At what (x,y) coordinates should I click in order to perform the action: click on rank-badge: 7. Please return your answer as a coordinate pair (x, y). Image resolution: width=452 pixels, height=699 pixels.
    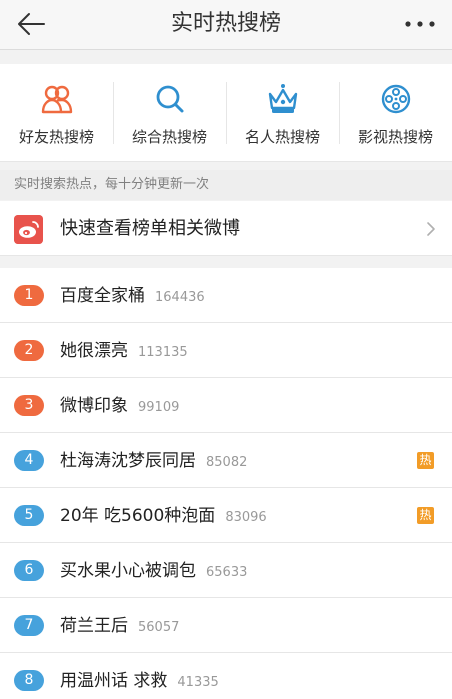
    Looking at the image, I should click on (29, 625).